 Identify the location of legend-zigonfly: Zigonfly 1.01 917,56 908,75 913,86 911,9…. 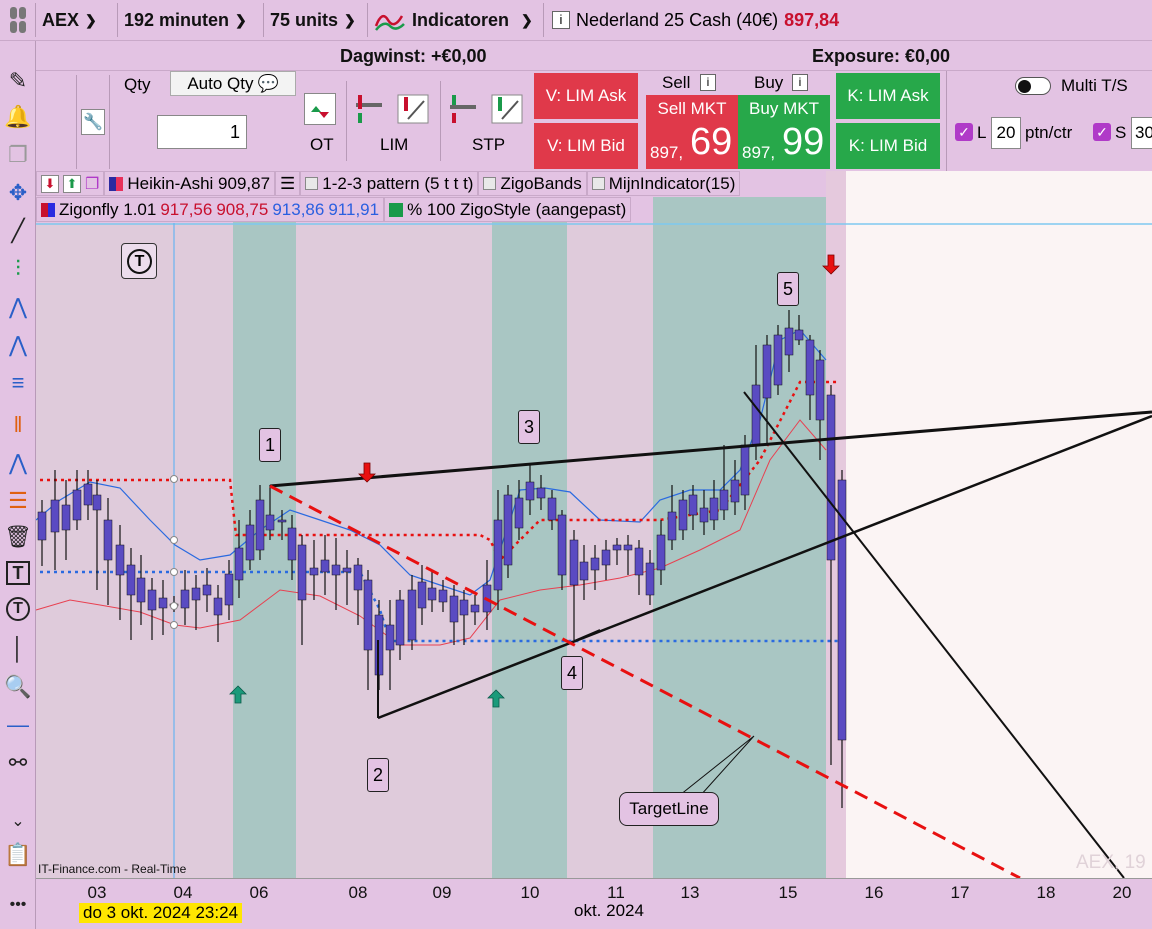
(210, 209).